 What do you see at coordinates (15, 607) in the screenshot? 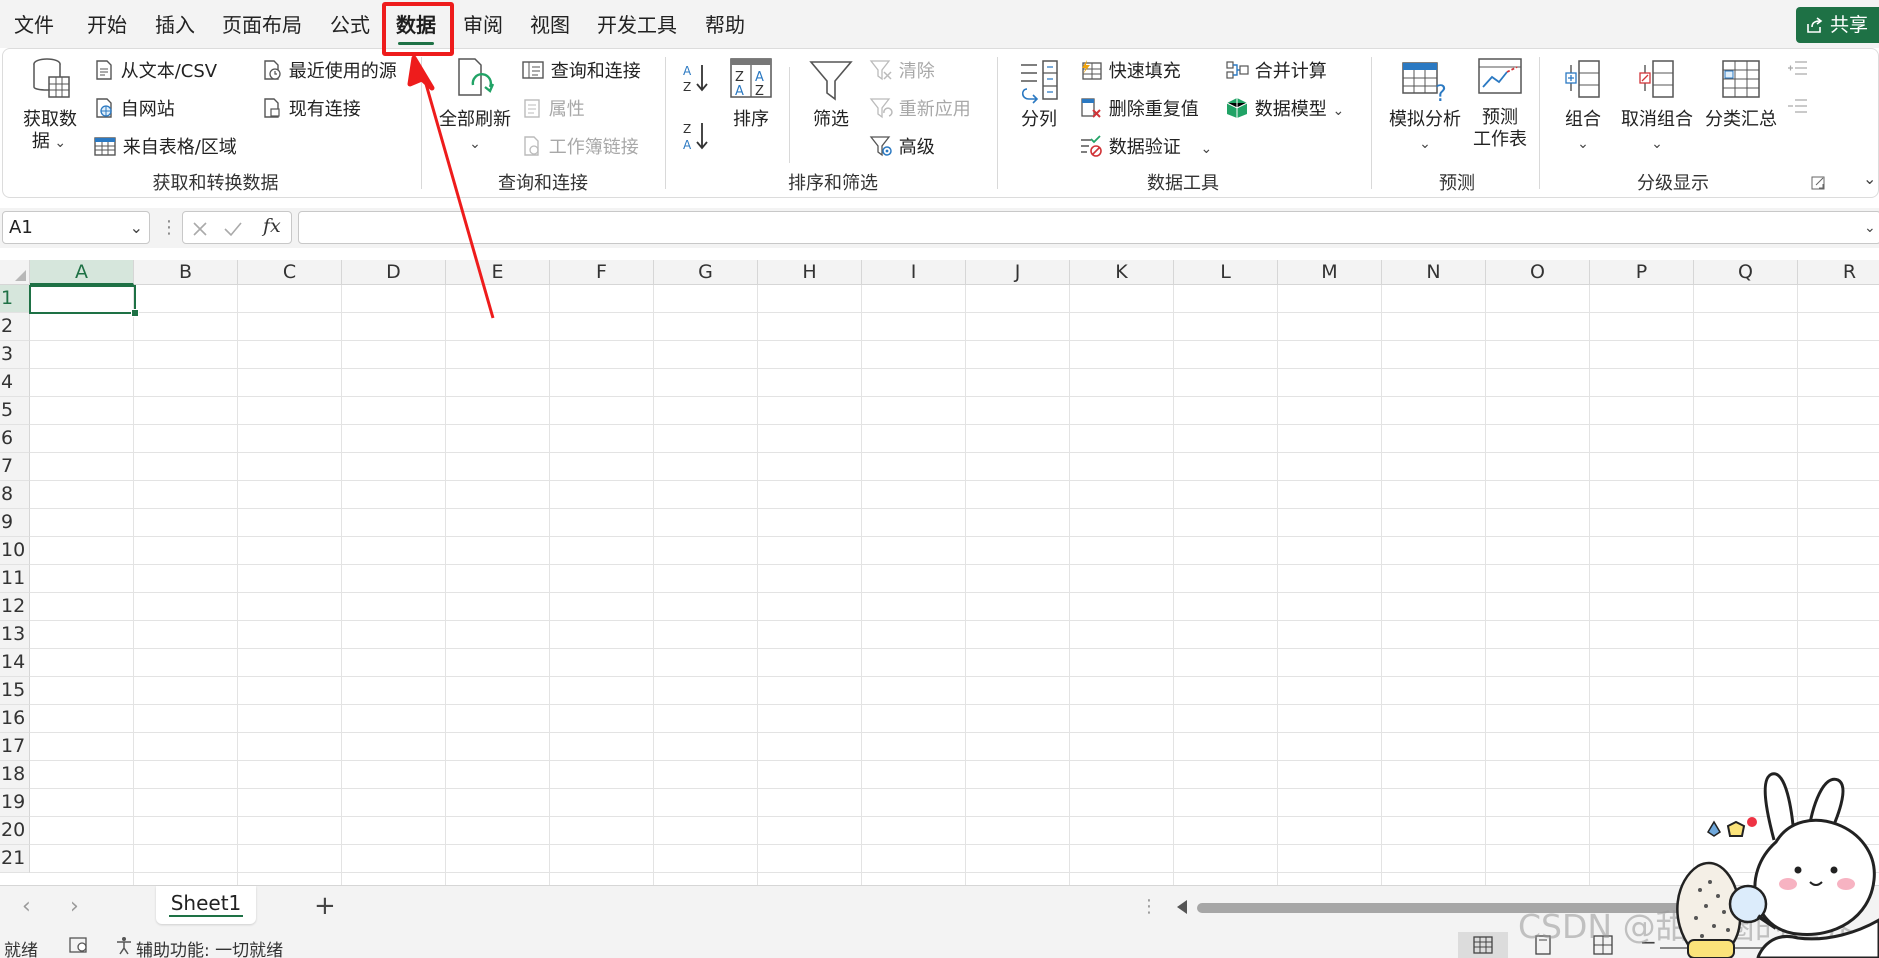
I see `row-header-12: 12` at bounding box center [15, 607].